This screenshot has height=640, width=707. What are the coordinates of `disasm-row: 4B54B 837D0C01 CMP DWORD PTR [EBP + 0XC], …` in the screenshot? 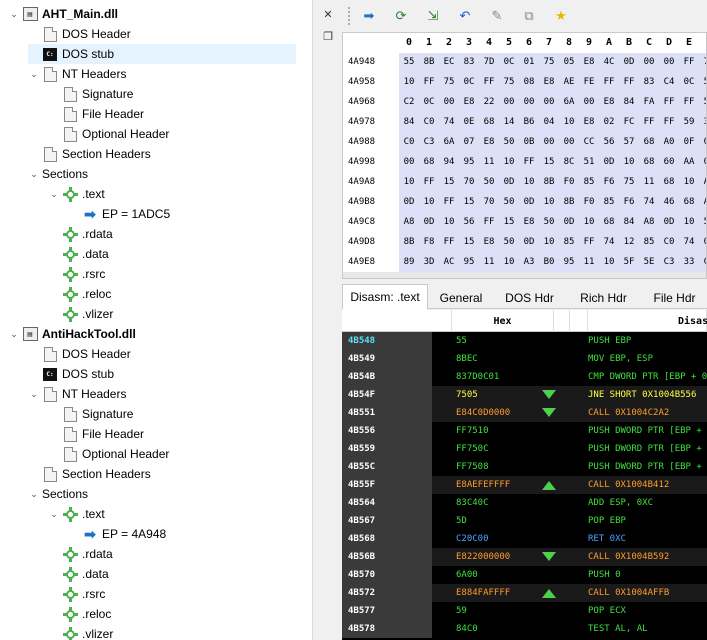 It's located at (524, 377).